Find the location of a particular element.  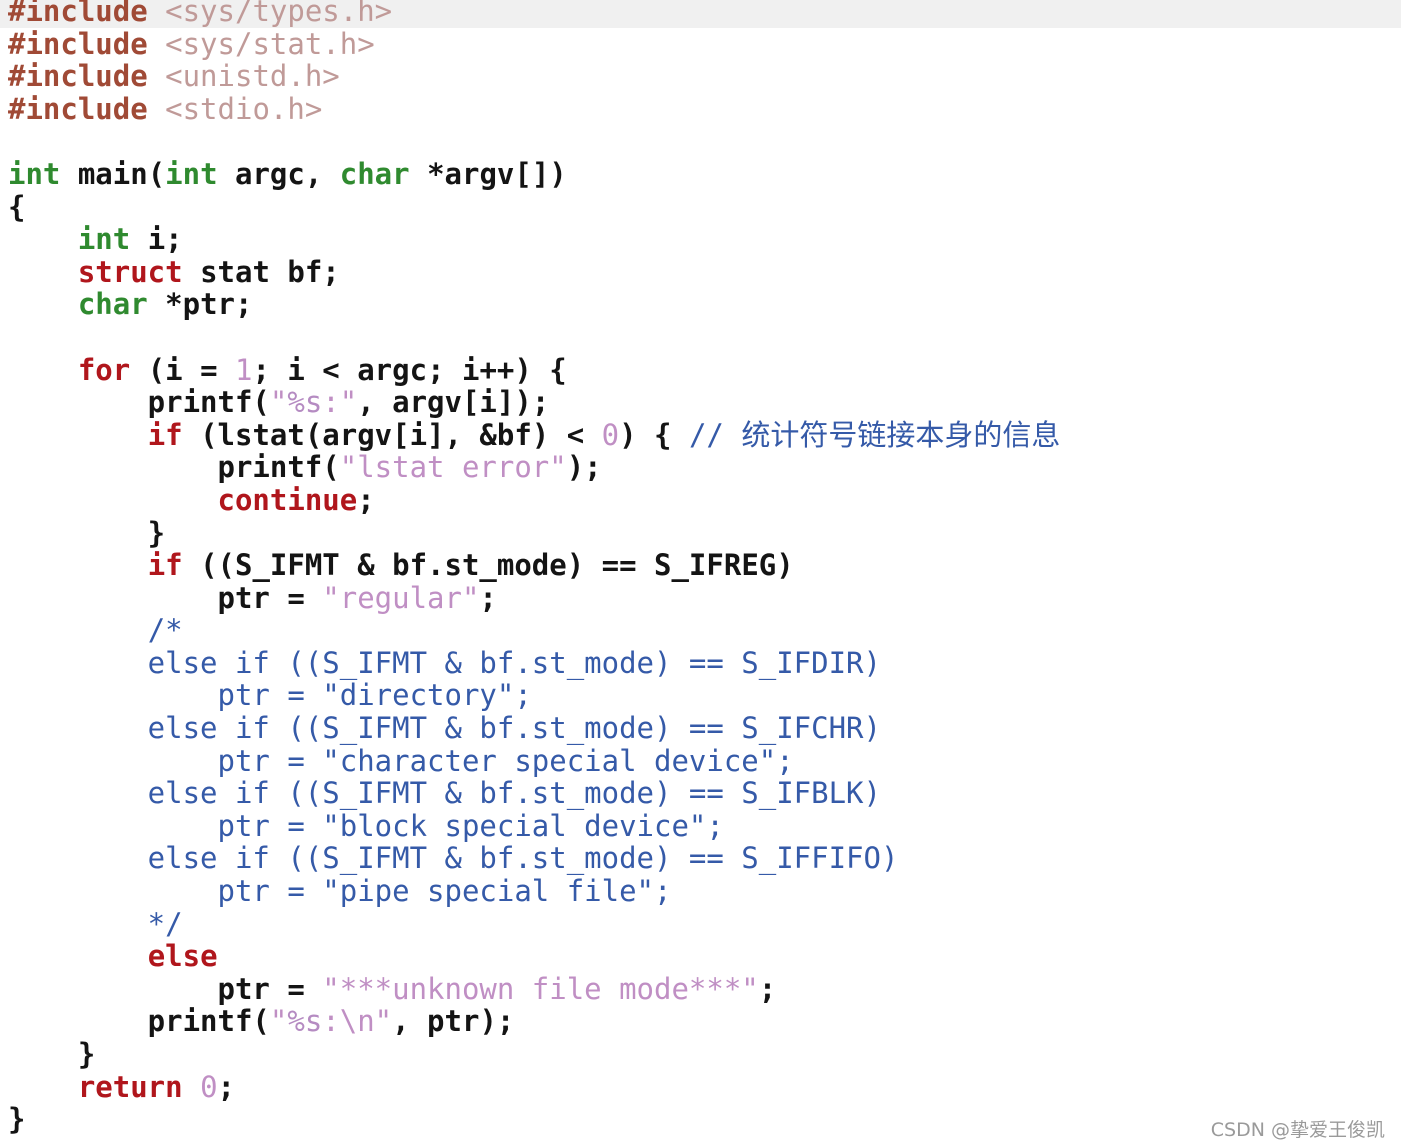

code-line: ptr = "directory"; is located at coordinates (704, 695).